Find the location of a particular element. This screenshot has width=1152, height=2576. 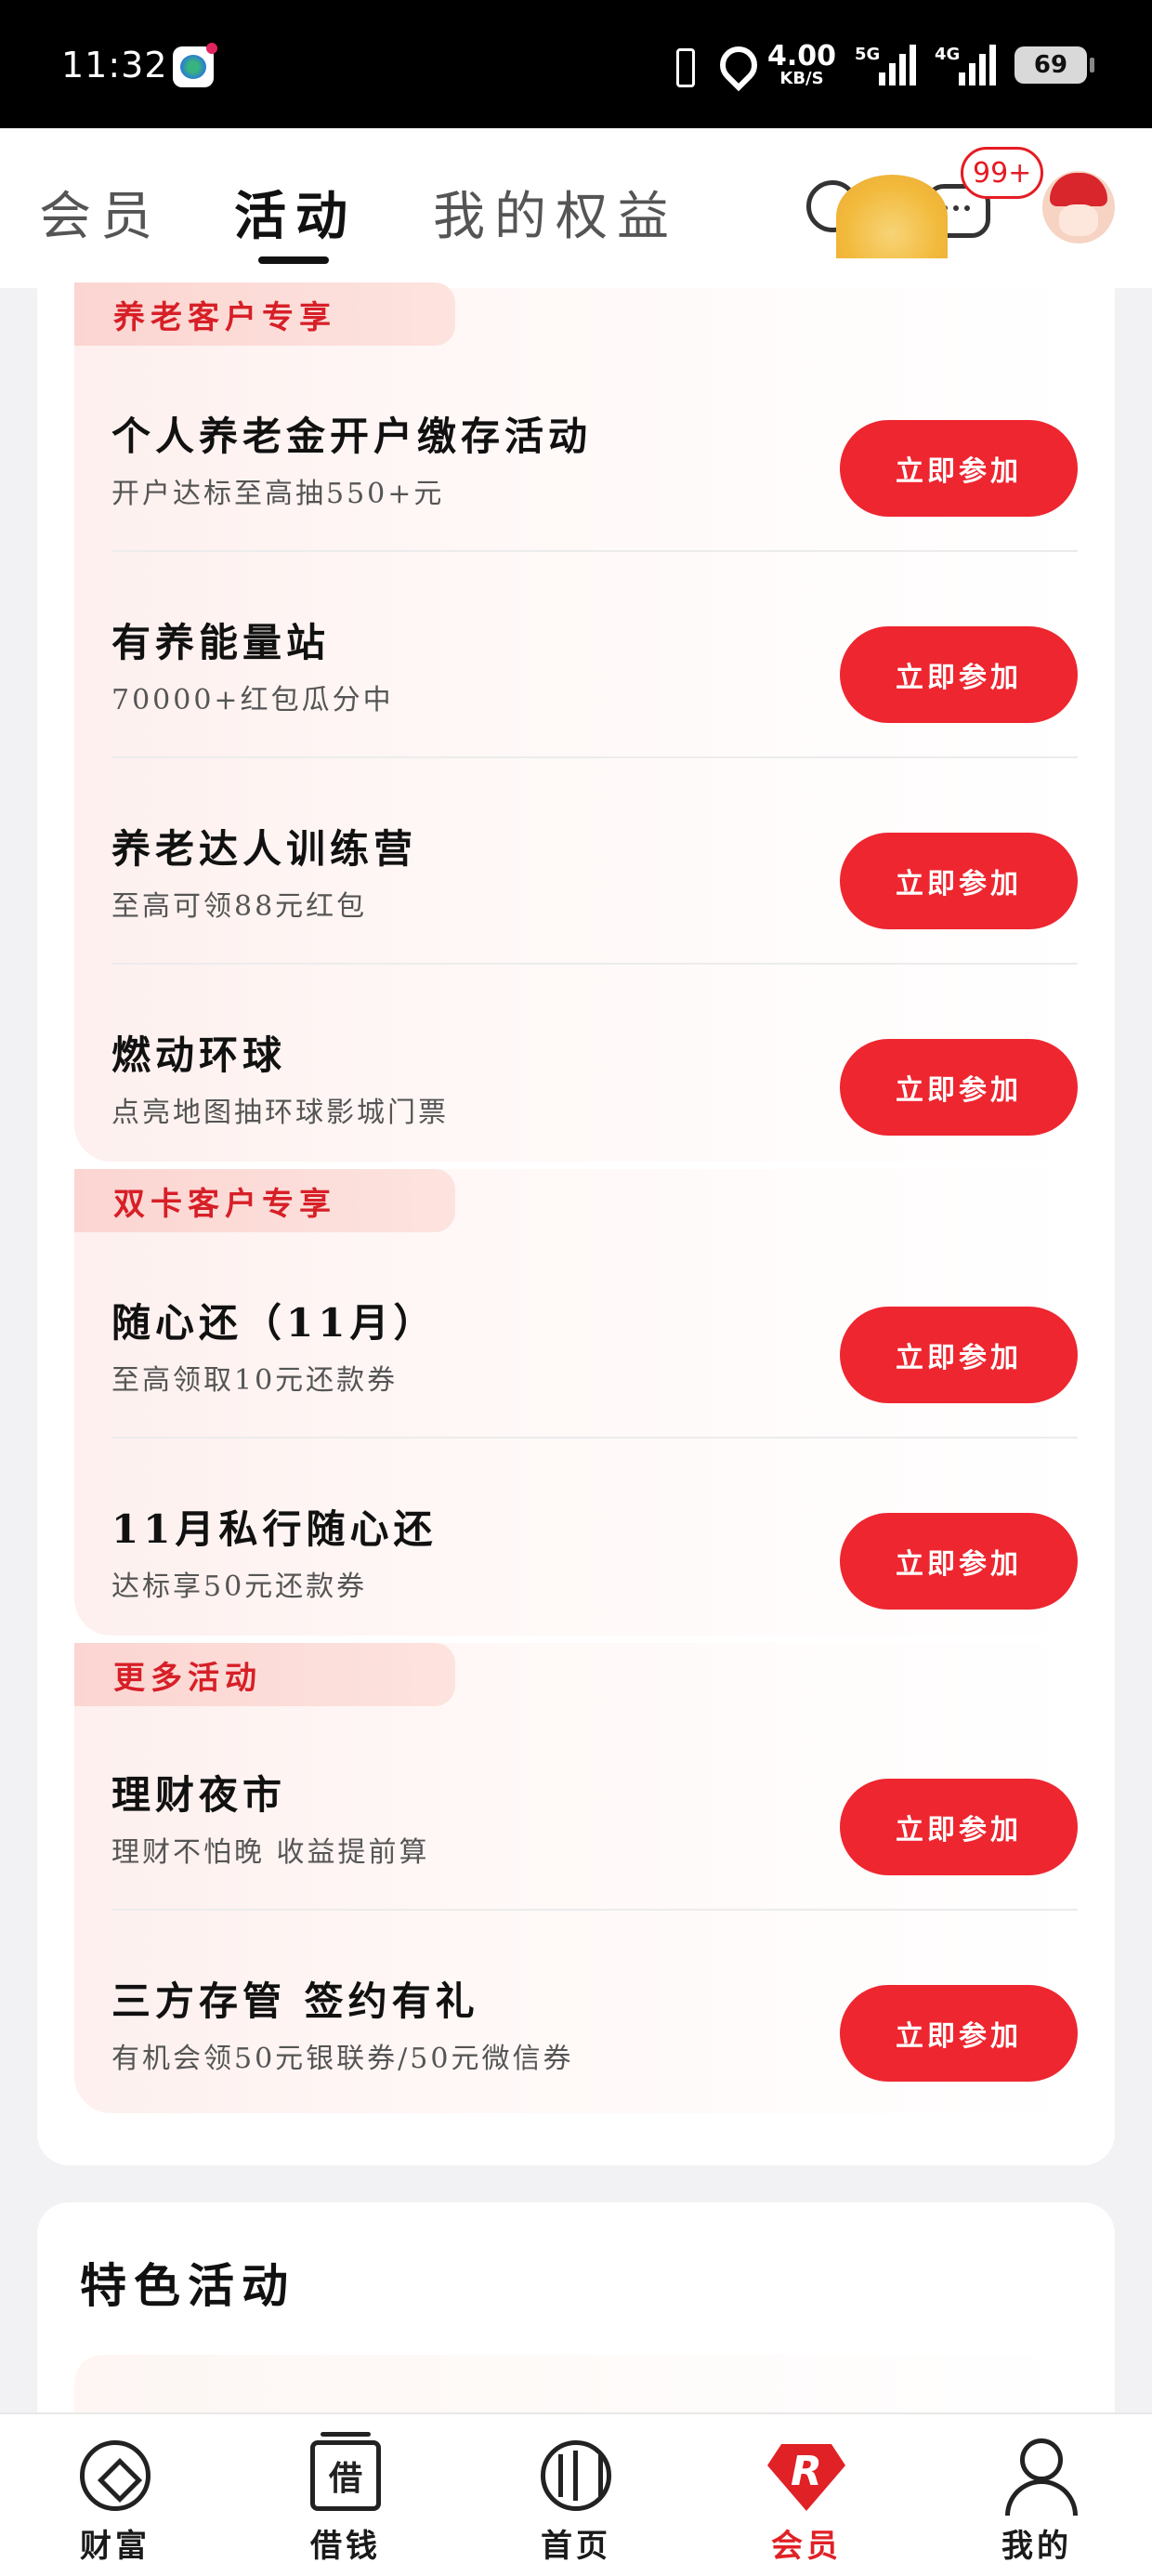

status-indicators: 4.00 KB/S 5G 4G 69 is located at coordinates (880, 65).